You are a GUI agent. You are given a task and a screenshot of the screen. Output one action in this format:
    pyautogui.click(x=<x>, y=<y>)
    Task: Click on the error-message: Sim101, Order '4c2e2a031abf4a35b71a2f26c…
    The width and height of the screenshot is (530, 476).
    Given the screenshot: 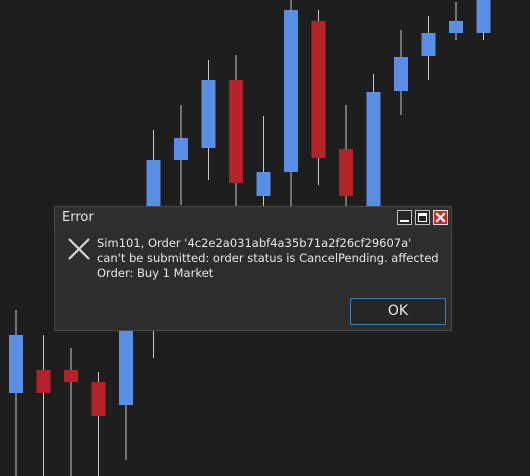 What is the action you would take?
    pyautogui.click(x=268, y=258)
    